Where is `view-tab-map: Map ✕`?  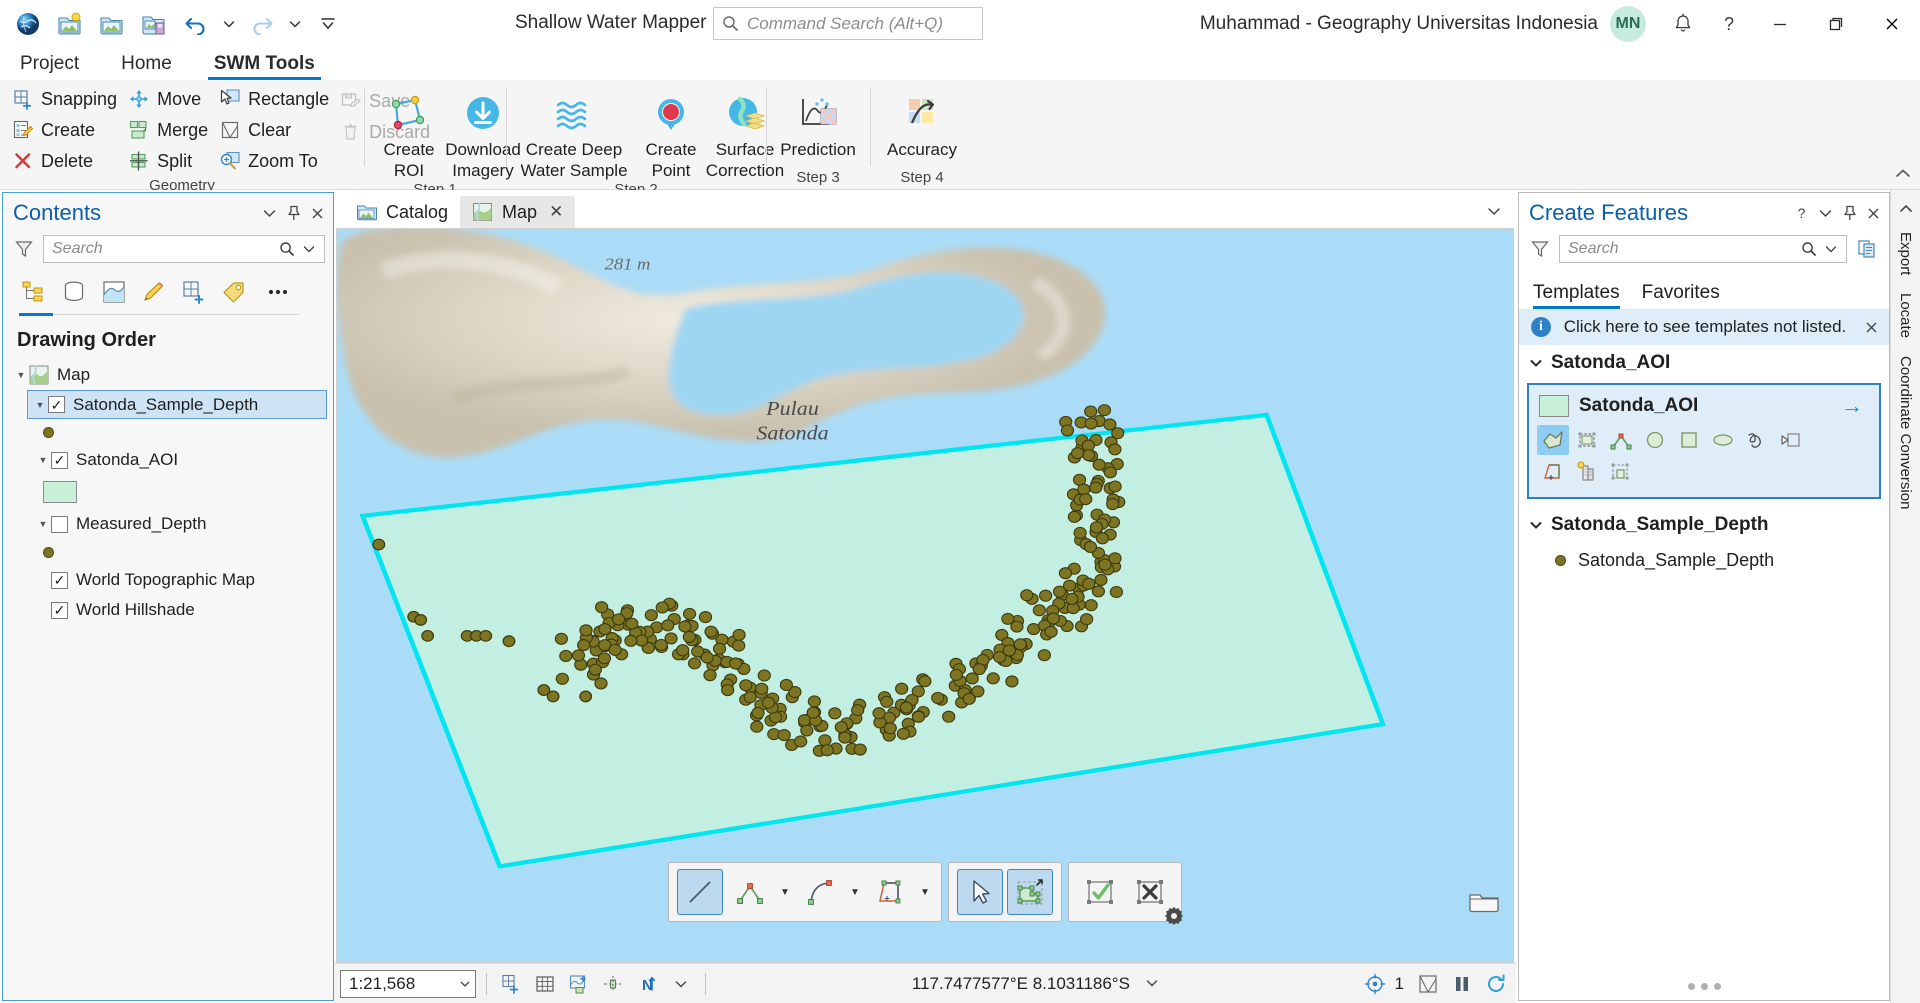
view-tab-map: Map ✕ is located at coordinates (518, 212).